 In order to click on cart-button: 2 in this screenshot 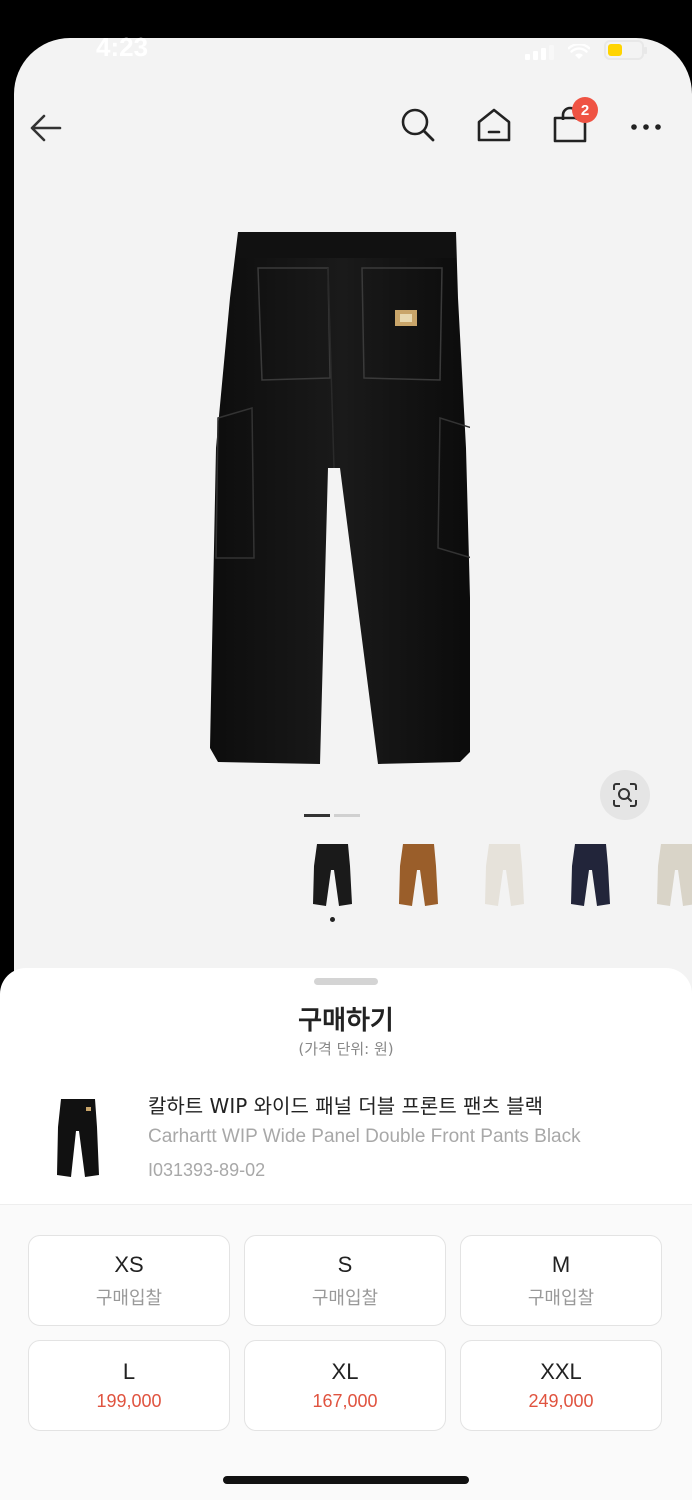, I will do `click(574, 121)`.